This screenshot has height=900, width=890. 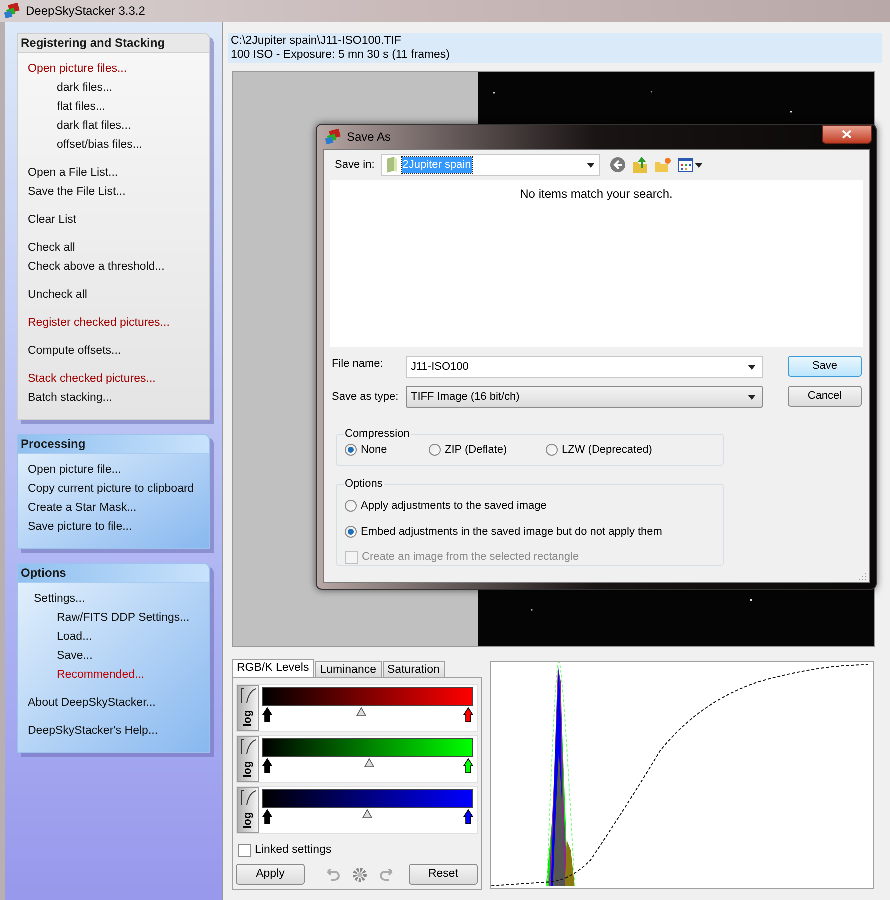 What do you see at coordinates (640, 165) in the screenshot?
I see `up-folder-icon` at bounding box center [640, 165].